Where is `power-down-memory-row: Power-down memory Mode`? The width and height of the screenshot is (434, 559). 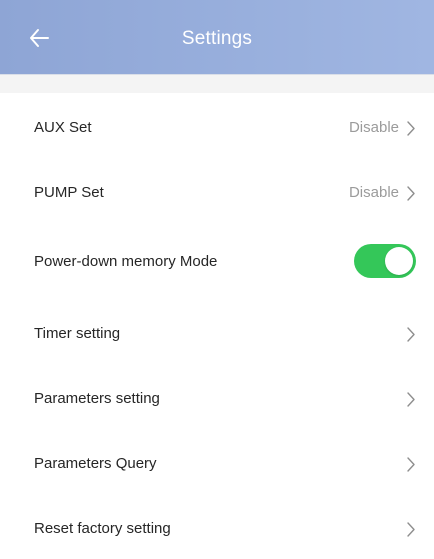 power-down-memory-row: Power-down memory Mode is located at coordinates (217, 261).